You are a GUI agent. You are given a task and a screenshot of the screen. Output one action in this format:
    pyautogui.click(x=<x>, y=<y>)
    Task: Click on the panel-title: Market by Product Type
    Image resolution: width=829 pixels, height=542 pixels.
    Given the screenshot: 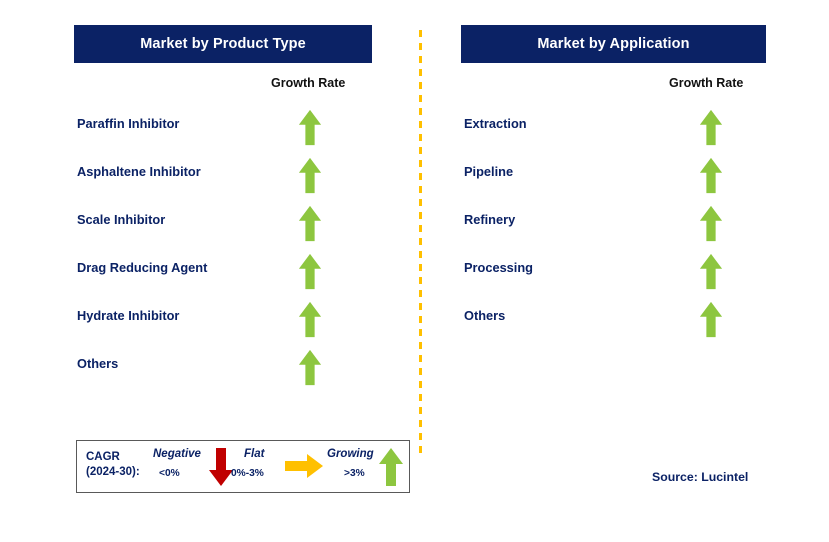 What is the action you would take?
    pyautogui.click(x=223, y=44)
    